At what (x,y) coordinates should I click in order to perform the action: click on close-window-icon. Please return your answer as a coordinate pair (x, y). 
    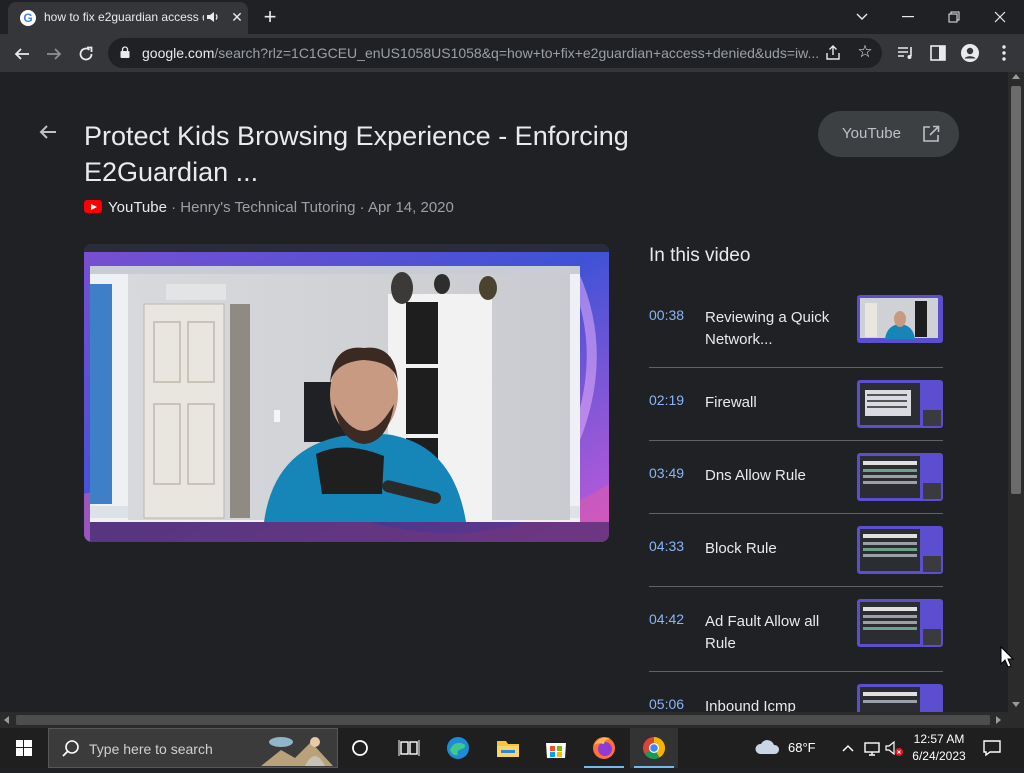
    Looking at the image, I should click on (1000, 16).